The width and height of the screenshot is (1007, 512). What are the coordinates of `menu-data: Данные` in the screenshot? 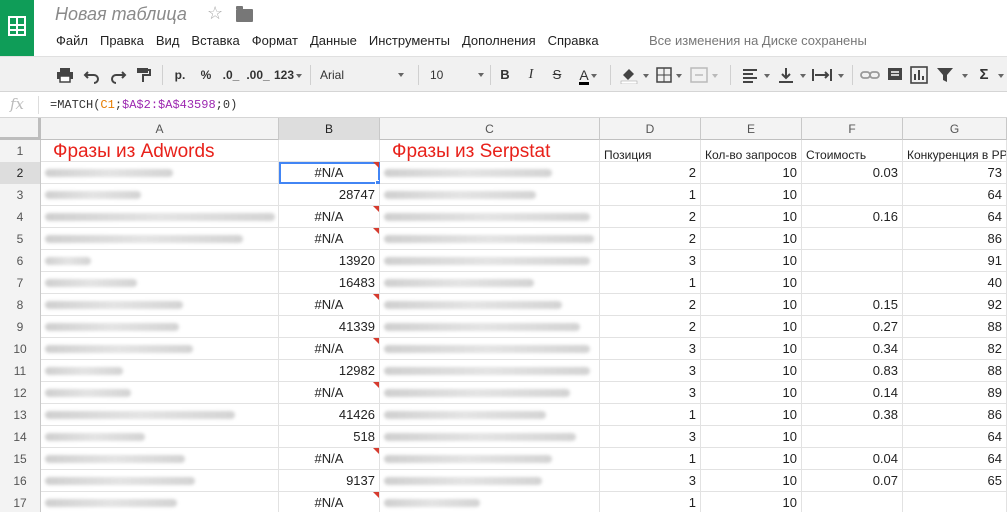 It's located at (333, 40).